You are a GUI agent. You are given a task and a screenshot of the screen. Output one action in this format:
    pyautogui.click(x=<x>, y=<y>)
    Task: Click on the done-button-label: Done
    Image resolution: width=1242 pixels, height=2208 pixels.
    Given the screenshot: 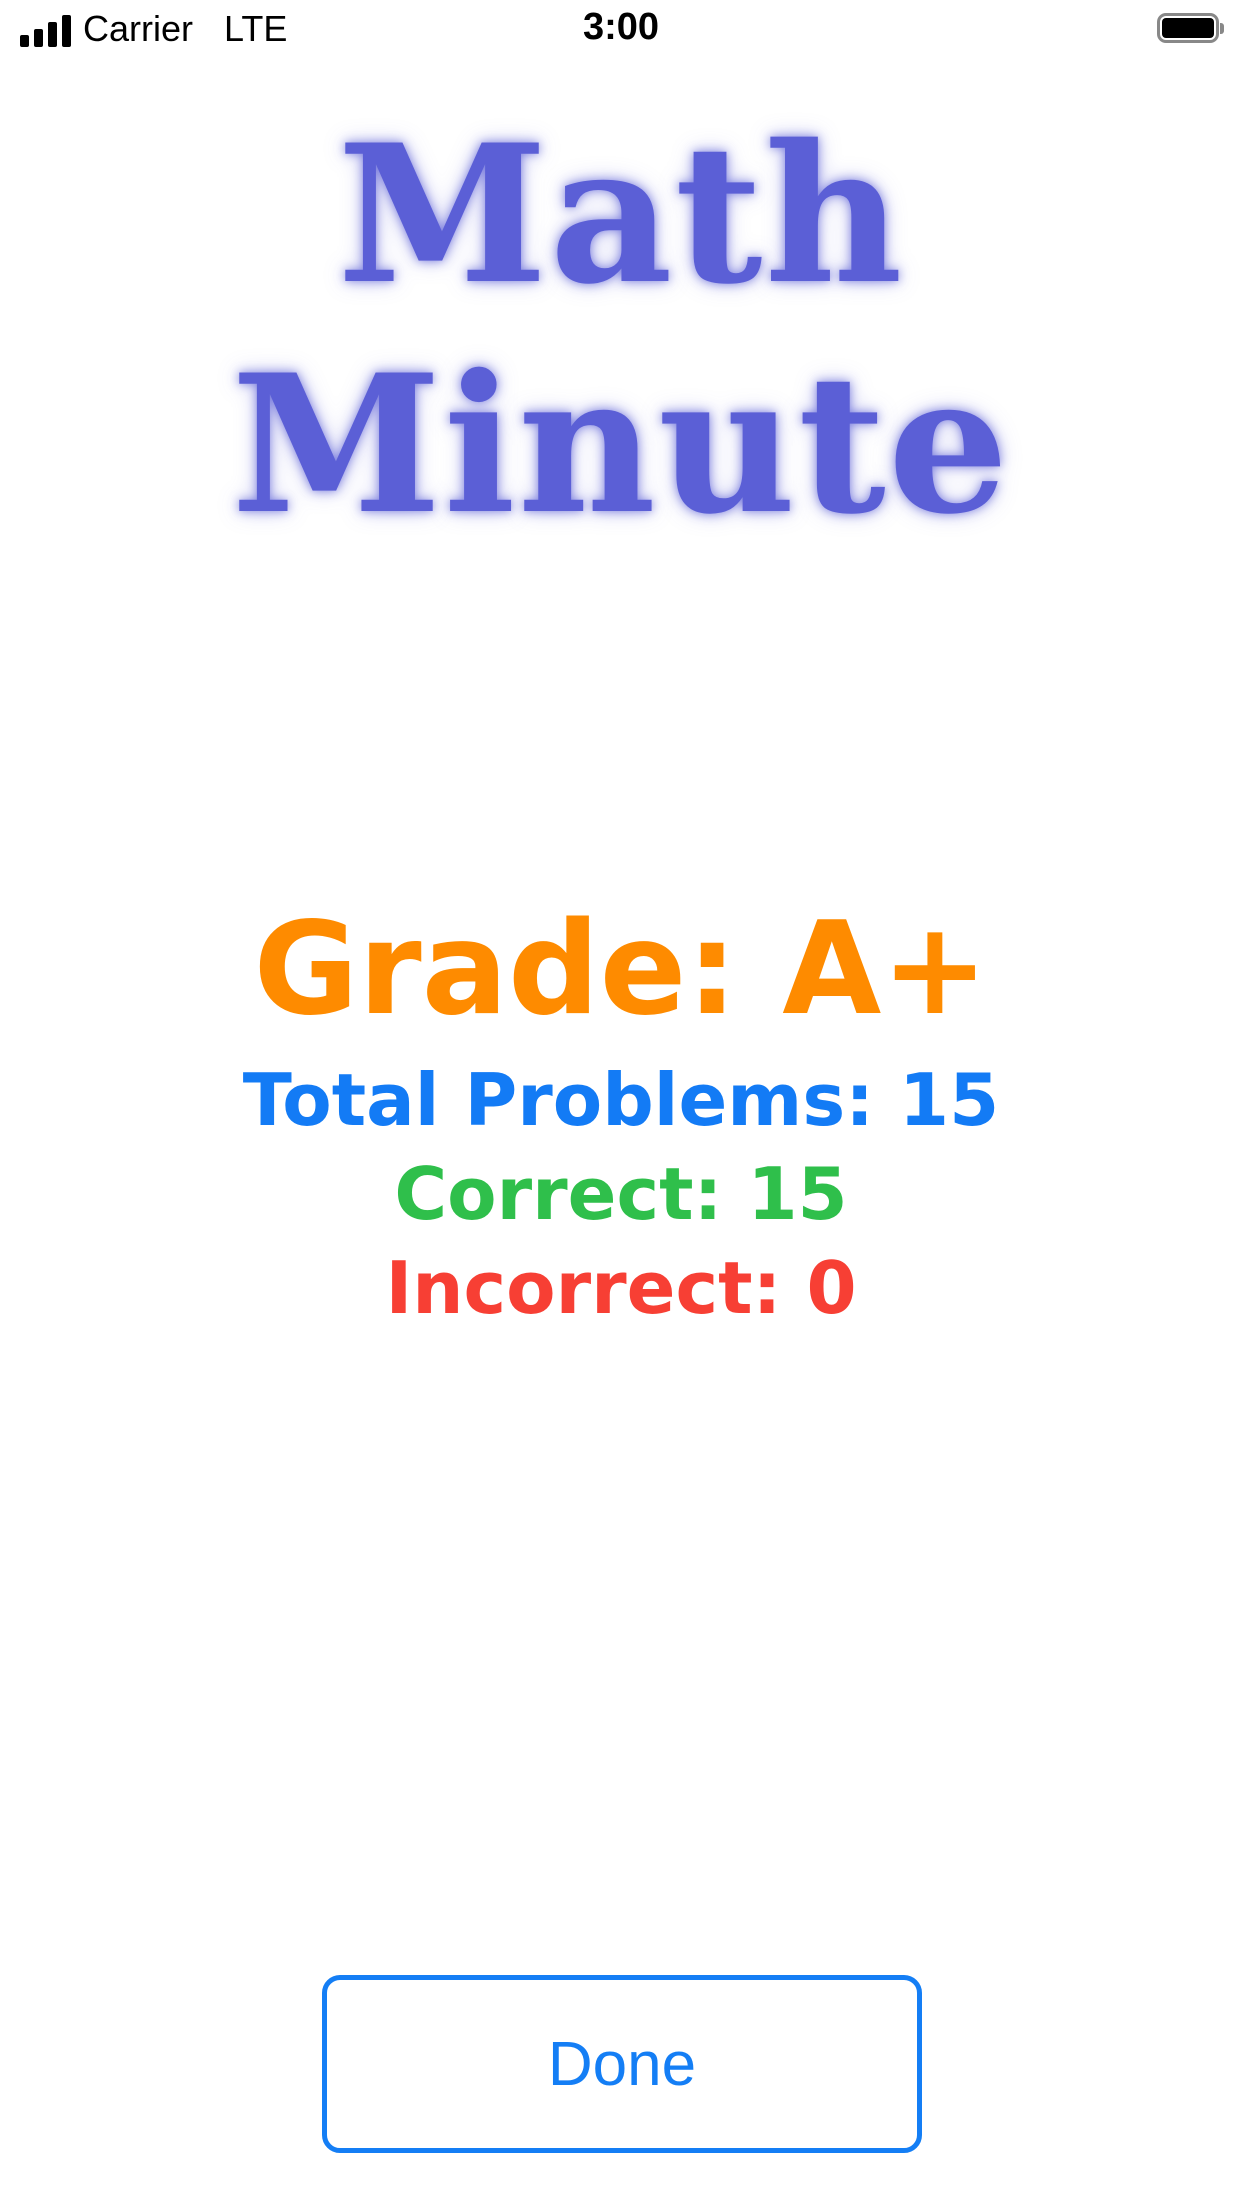 What is the action you would take?
    pyautogui.click(x=622, y=2064)
    